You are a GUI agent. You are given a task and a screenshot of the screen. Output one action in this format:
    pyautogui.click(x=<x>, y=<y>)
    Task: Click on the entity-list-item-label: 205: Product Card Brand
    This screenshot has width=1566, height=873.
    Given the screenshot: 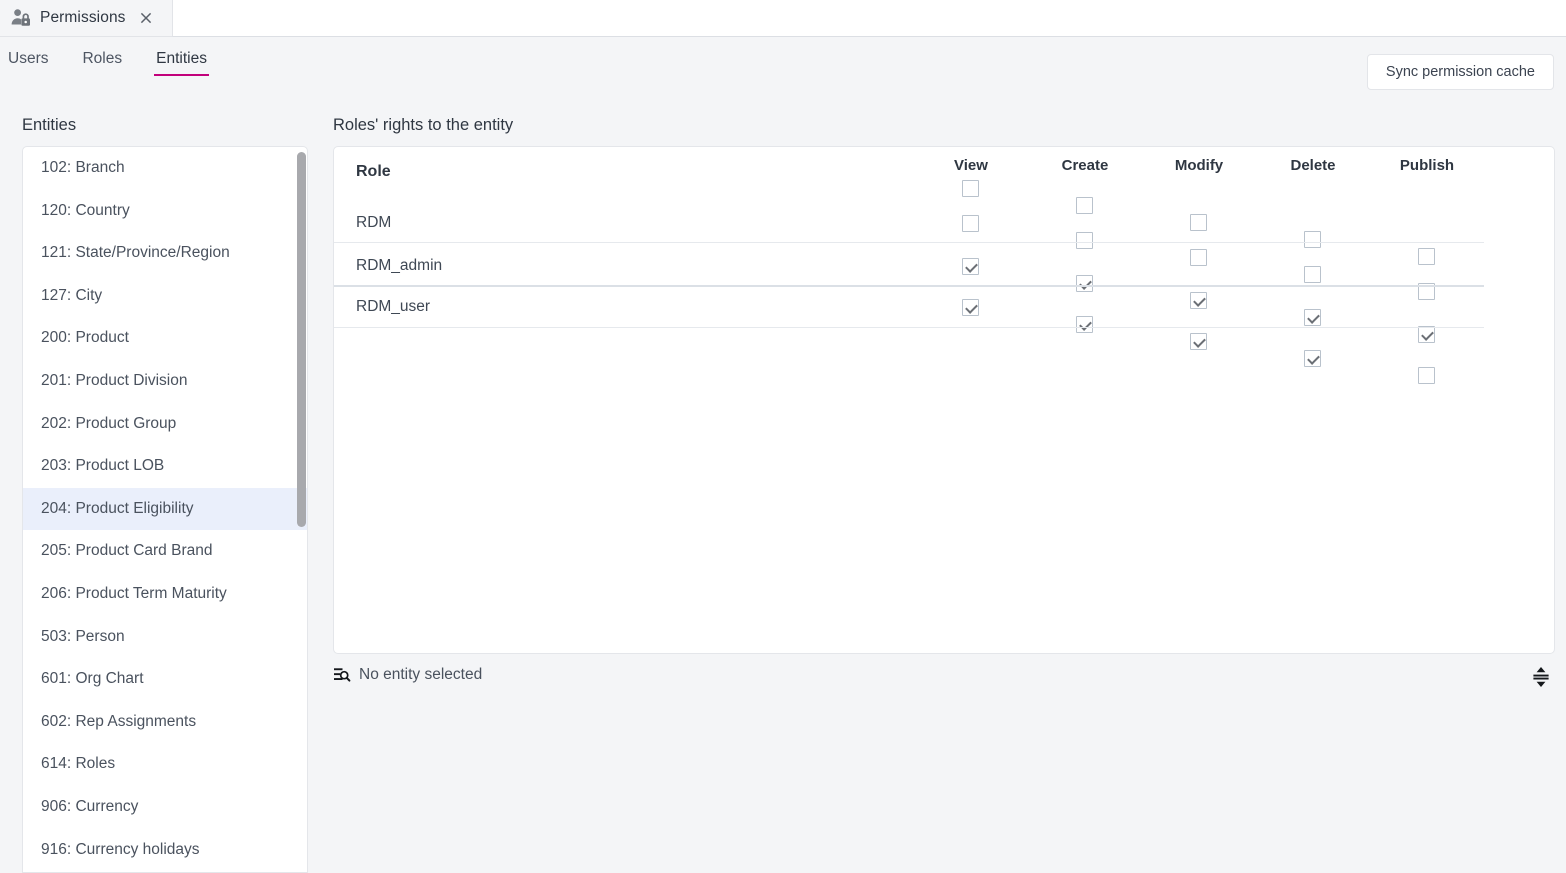 What is the action you would take?
    pyautogui.click(x=127, y=551)
    